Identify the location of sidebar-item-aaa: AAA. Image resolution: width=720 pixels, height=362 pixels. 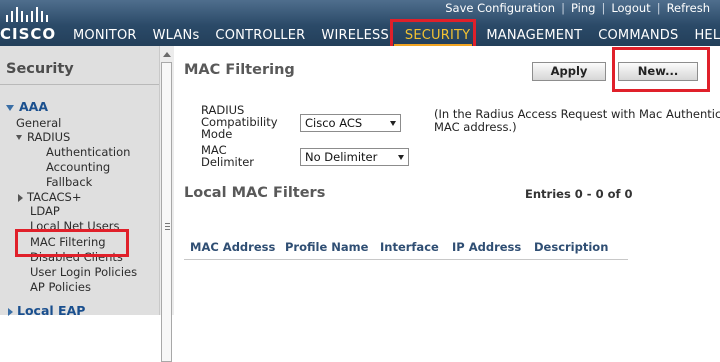
(27, 106).